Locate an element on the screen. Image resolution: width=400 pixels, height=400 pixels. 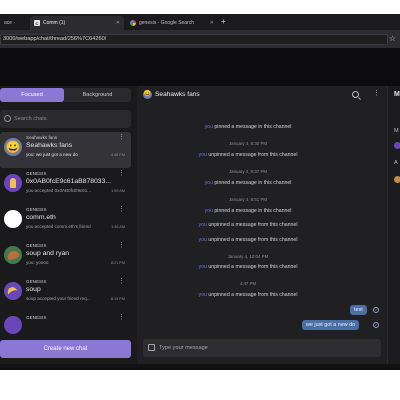
date-divider: January 4, 9:51 PM is located at coordinates (248, 199).